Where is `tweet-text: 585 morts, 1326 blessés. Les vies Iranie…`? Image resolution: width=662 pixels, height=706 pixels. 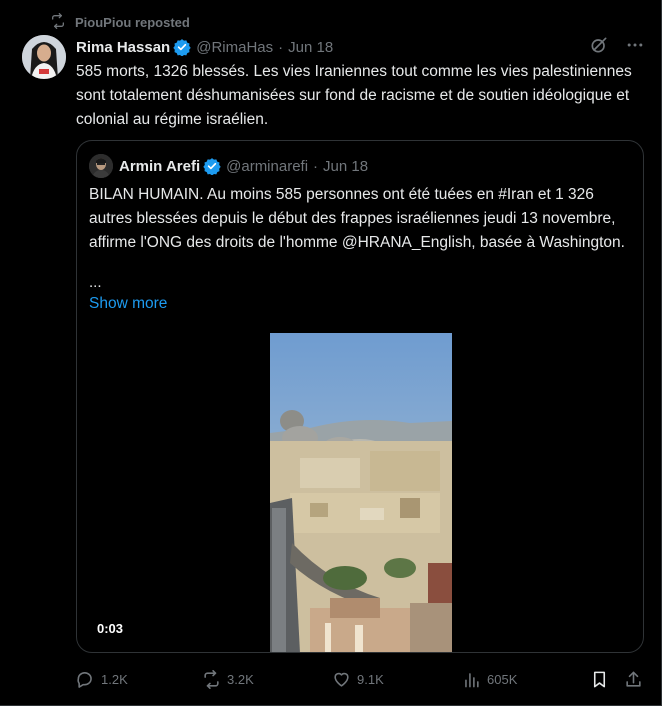 tweet-text: 585 morts, 1326 blessés. Les vies Iranie… is located at coordinates (354, 95).